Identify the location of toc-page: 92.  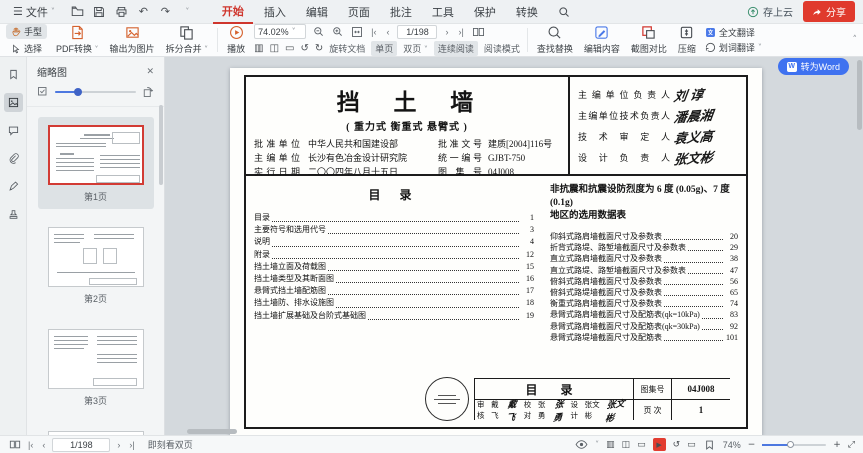
(734, 326).